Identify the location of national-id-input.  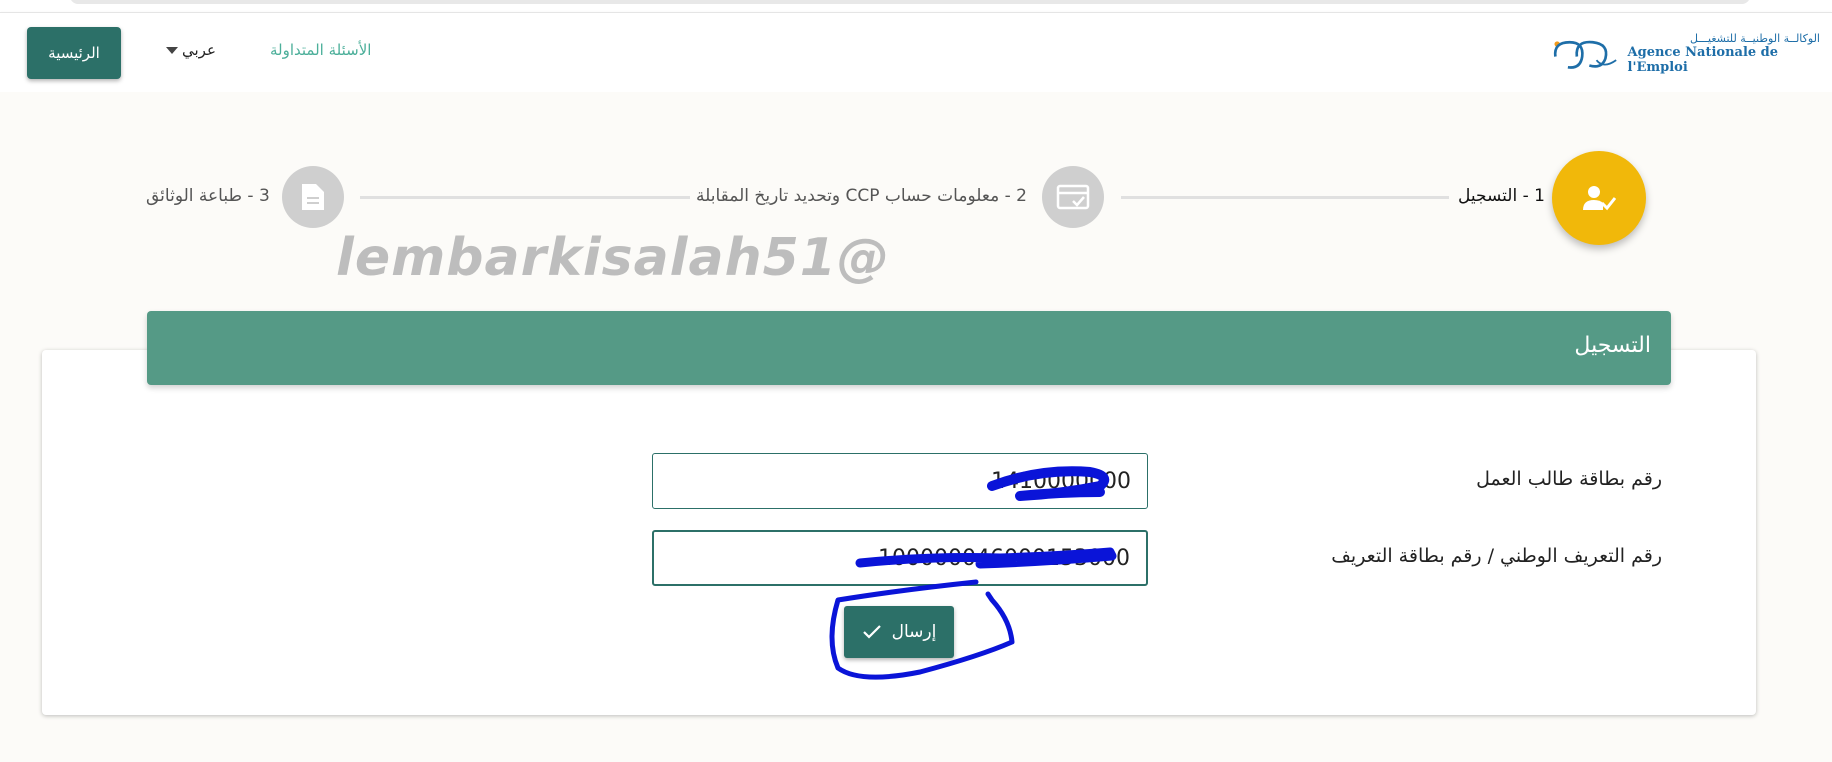
(900, 558).